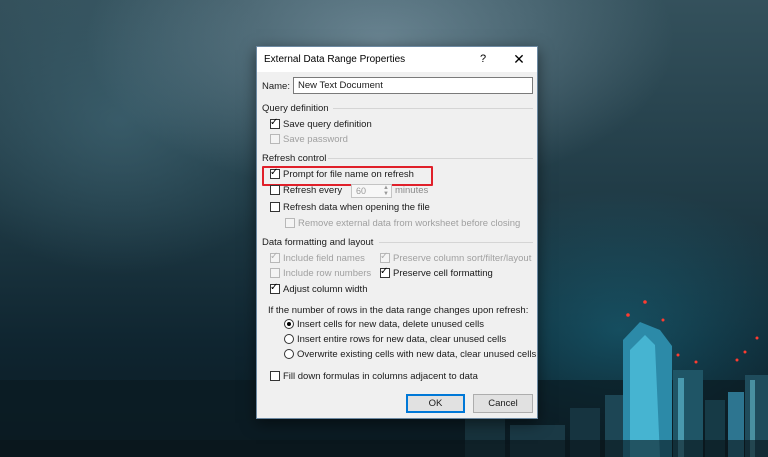  I want to click on save-query-definition-label: Save query definition, so click(327, 124).